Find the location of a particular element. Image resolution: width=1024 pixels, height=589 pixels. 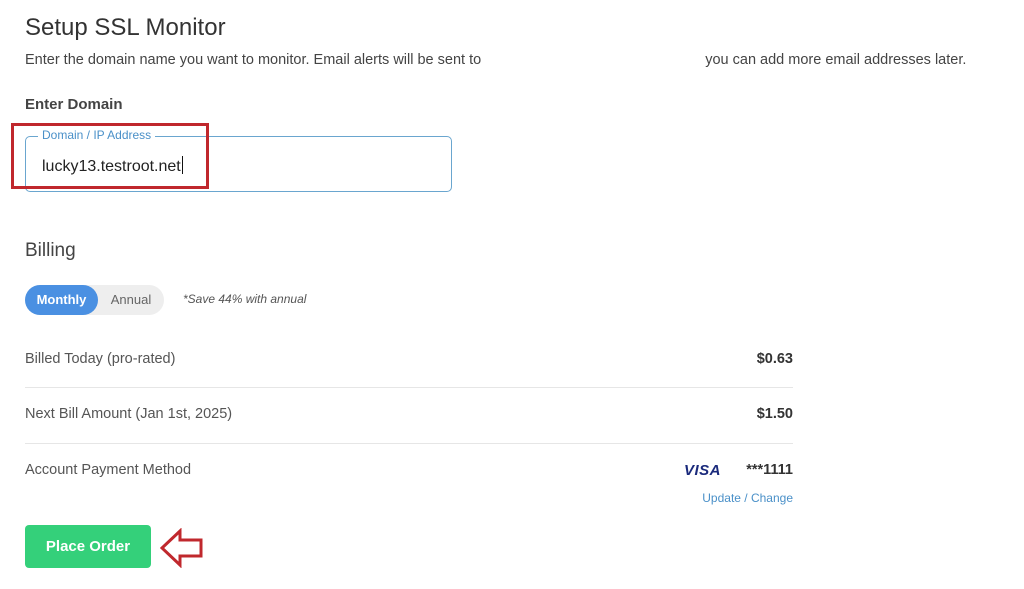

toggle-monthly: Monthly is located at coordinates (61, 300).